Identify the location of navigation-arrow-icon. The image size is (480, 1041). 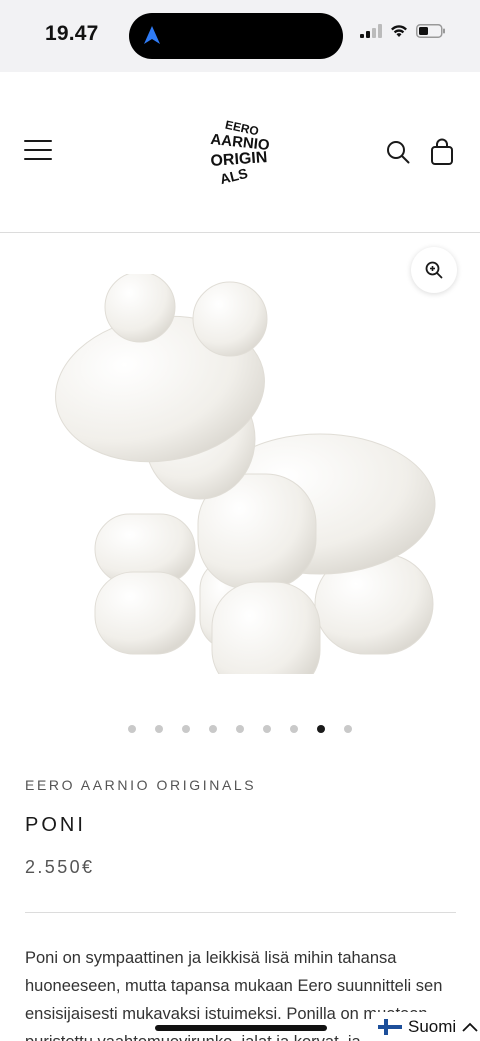
(152, 35).